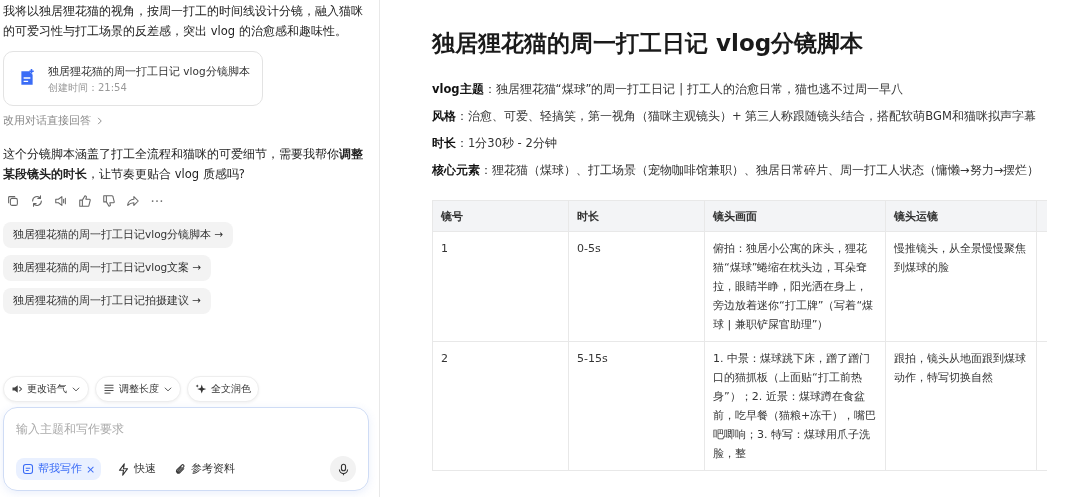 This screenshot has width=1080, height=497. I want to click on option-button: 快速, so click(137, 469).